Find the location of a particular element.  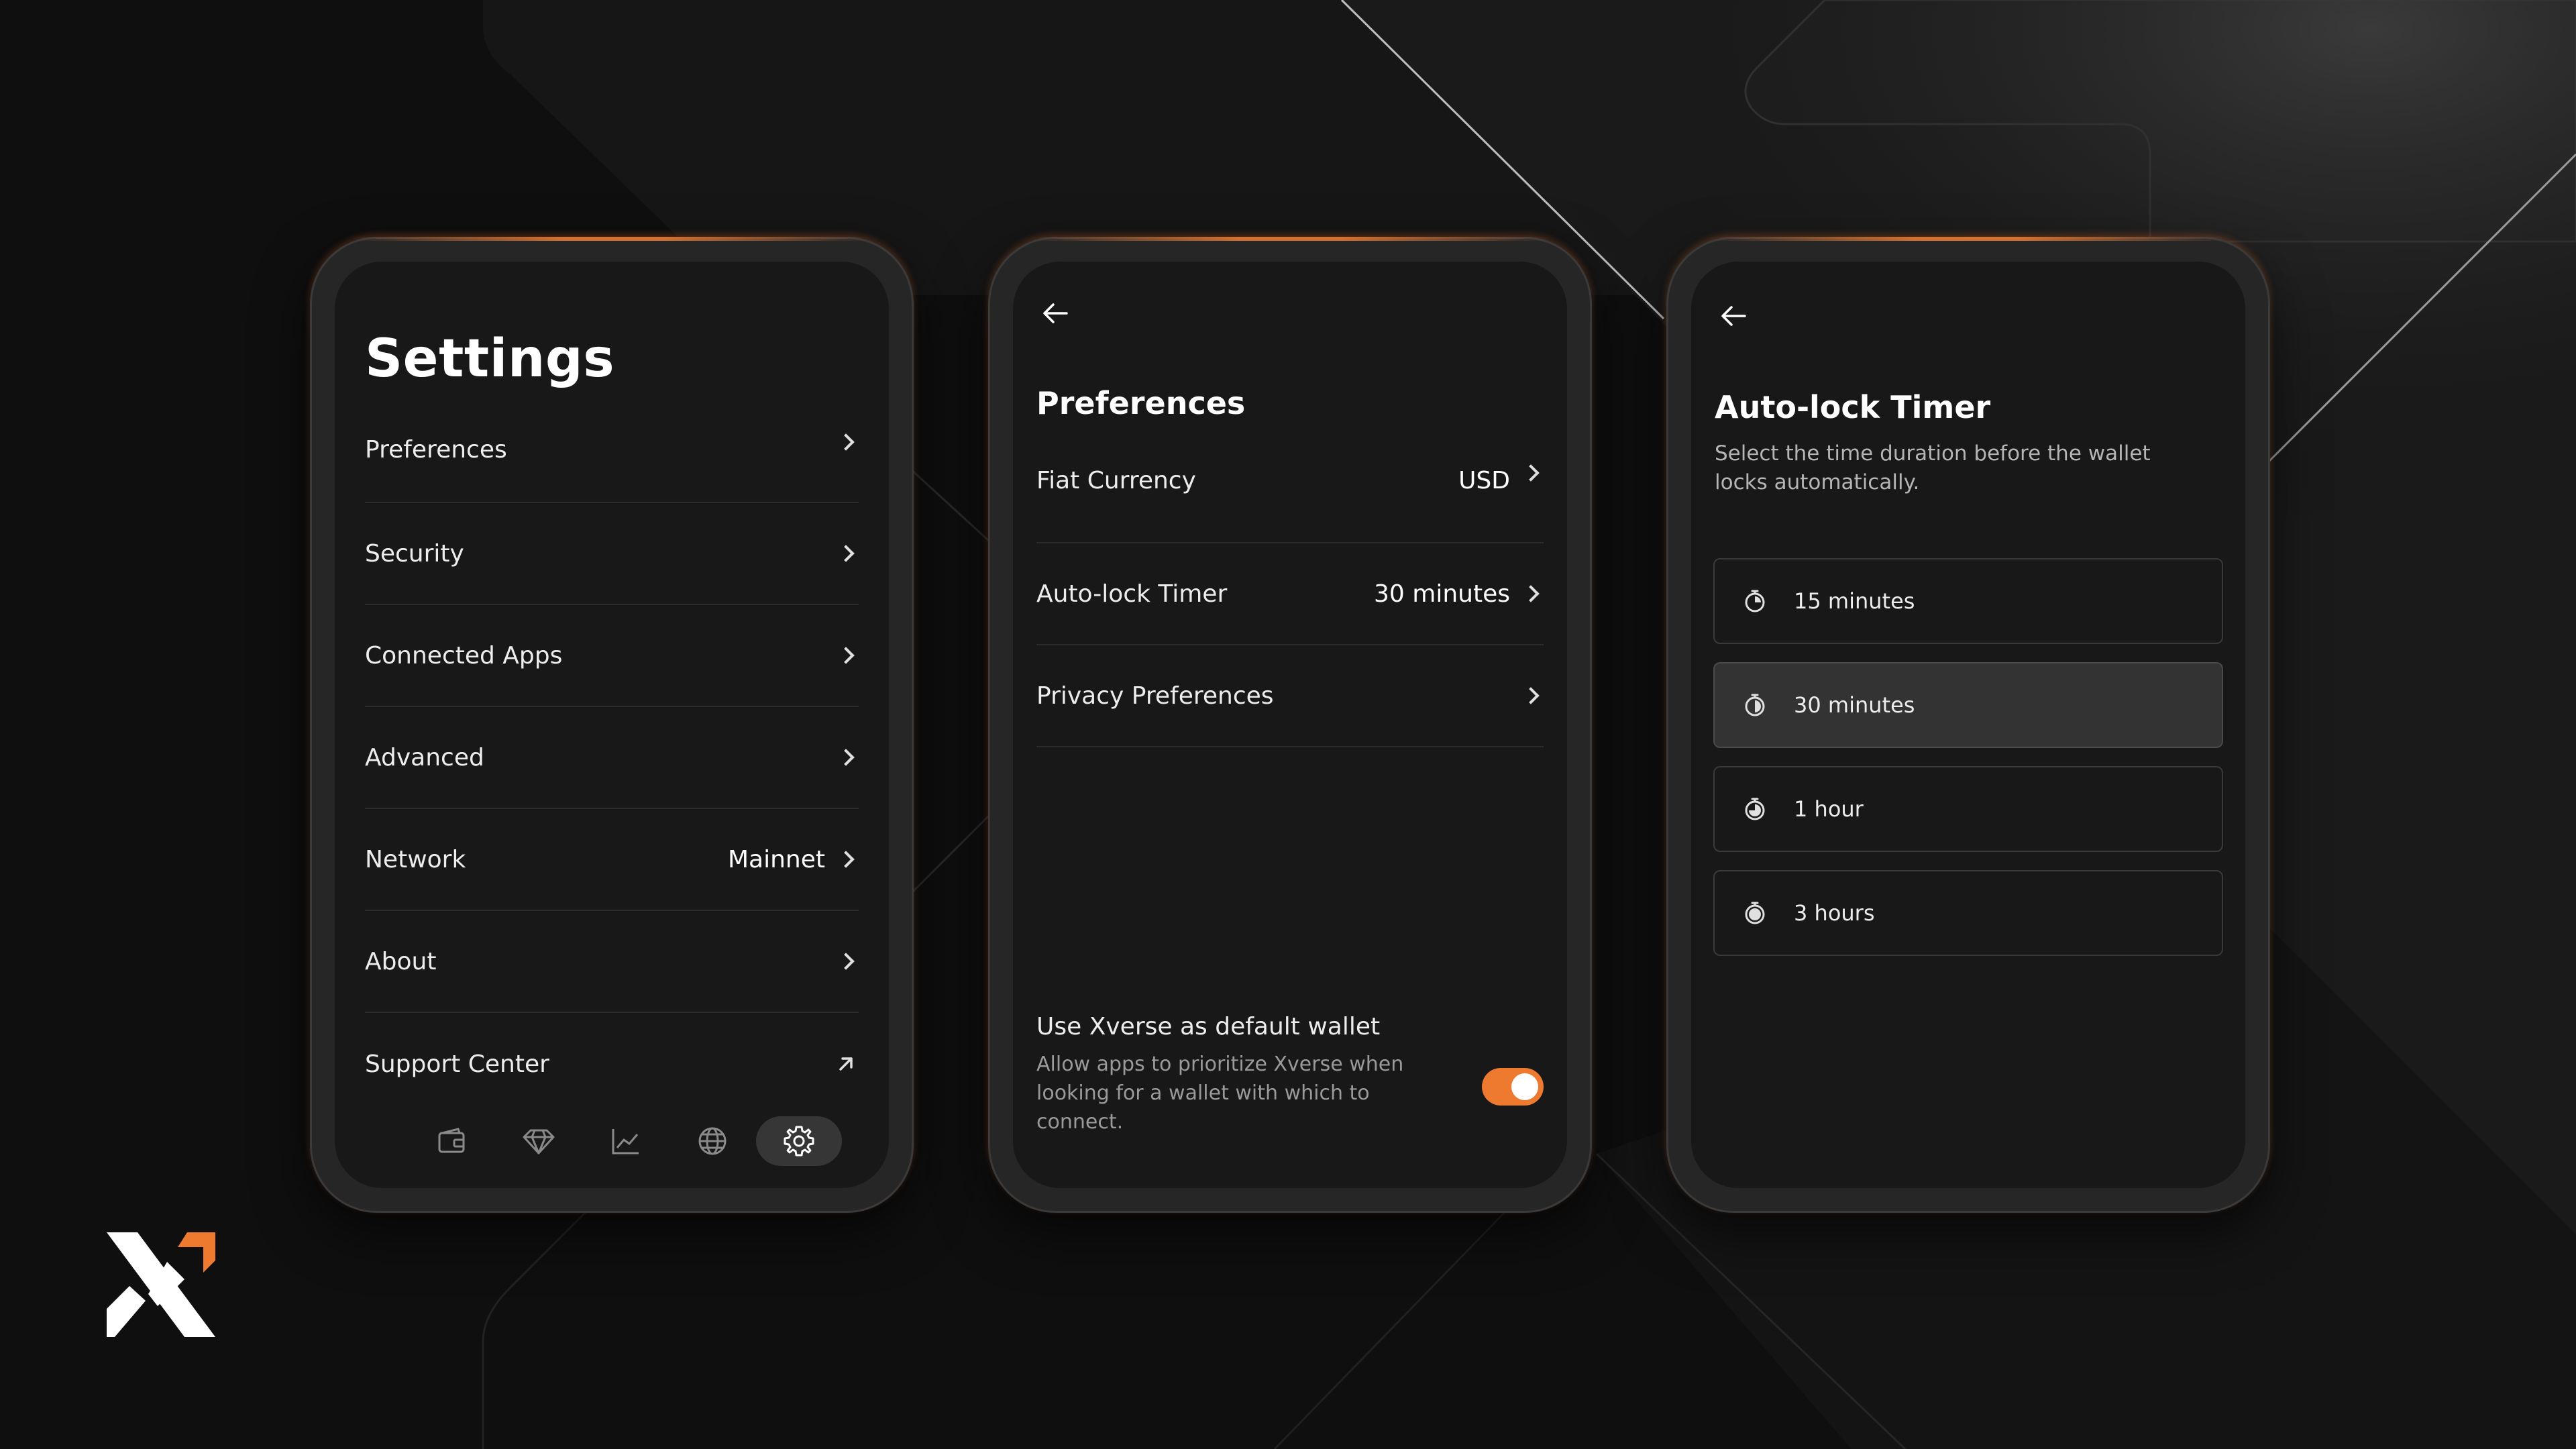

external-link-icon is located at coordinates (846, 1064).